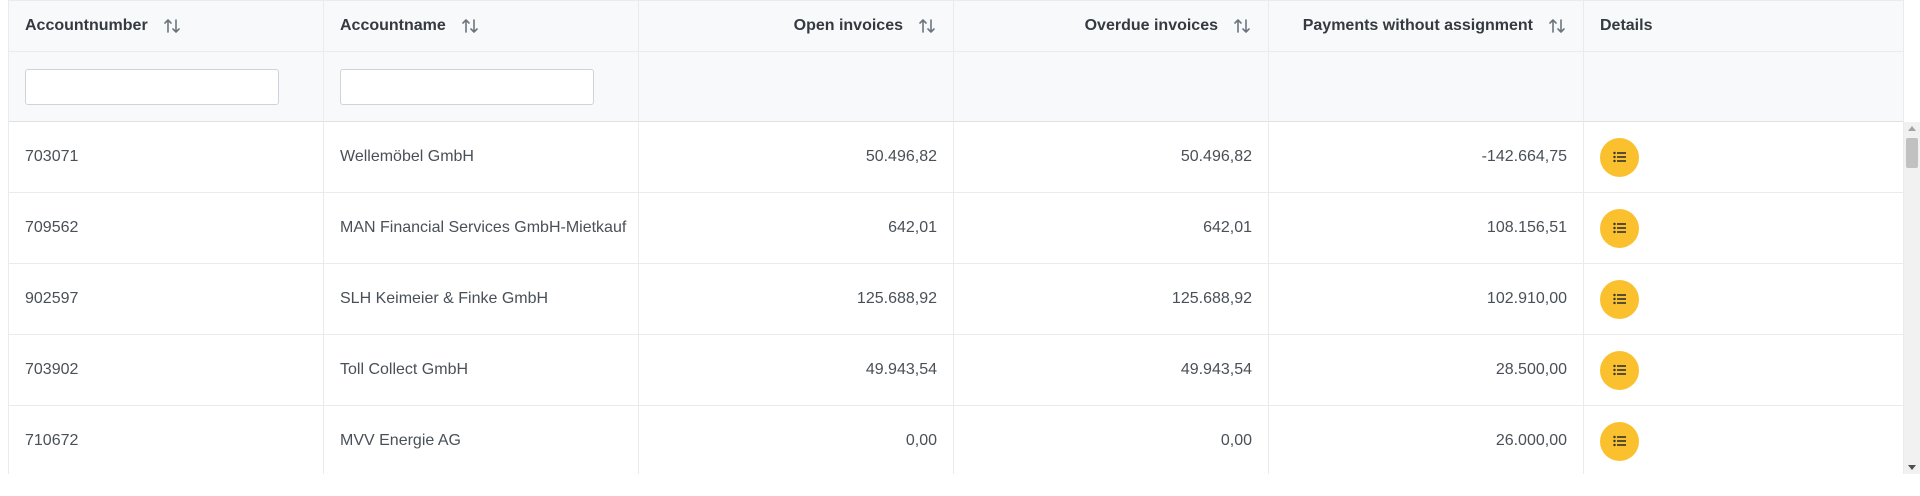  Describe the element at coordinates (1151, 25) in the screenshot. I see `header-label: Overdue invoices` at that location.